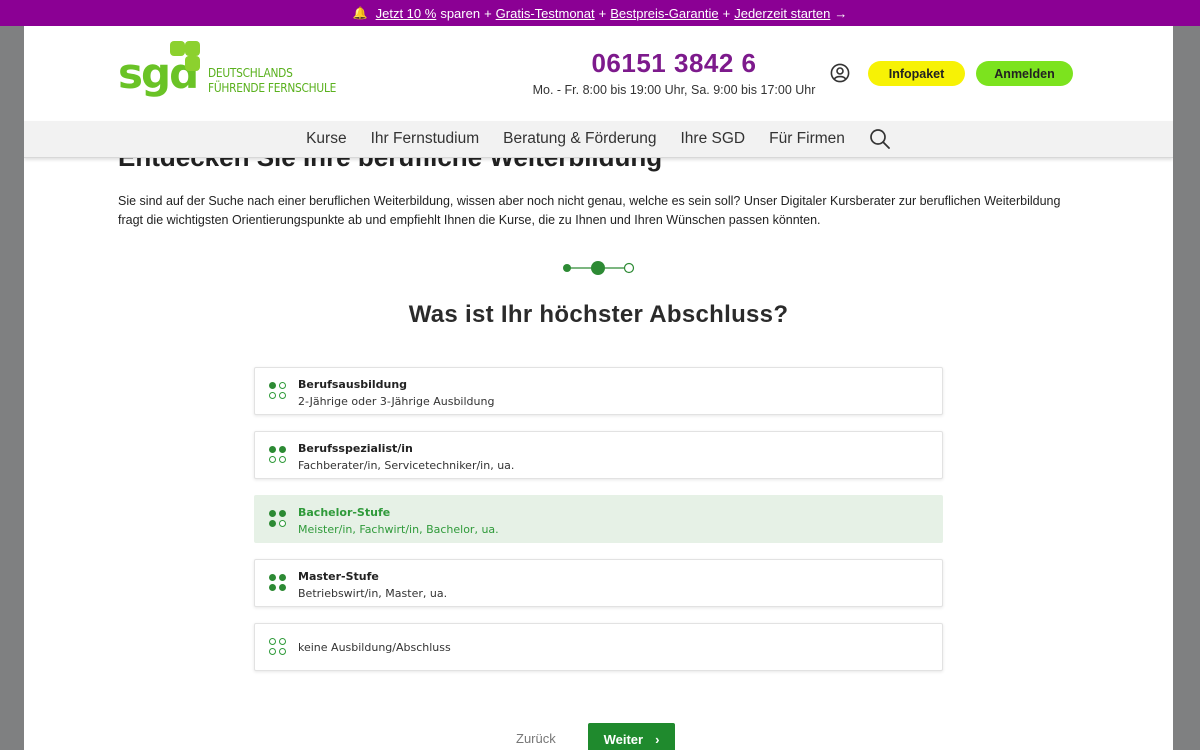 The height and width of the screenshot is (750, 1200). I want to click on bell-icon: 🔔, so click(360, 13).